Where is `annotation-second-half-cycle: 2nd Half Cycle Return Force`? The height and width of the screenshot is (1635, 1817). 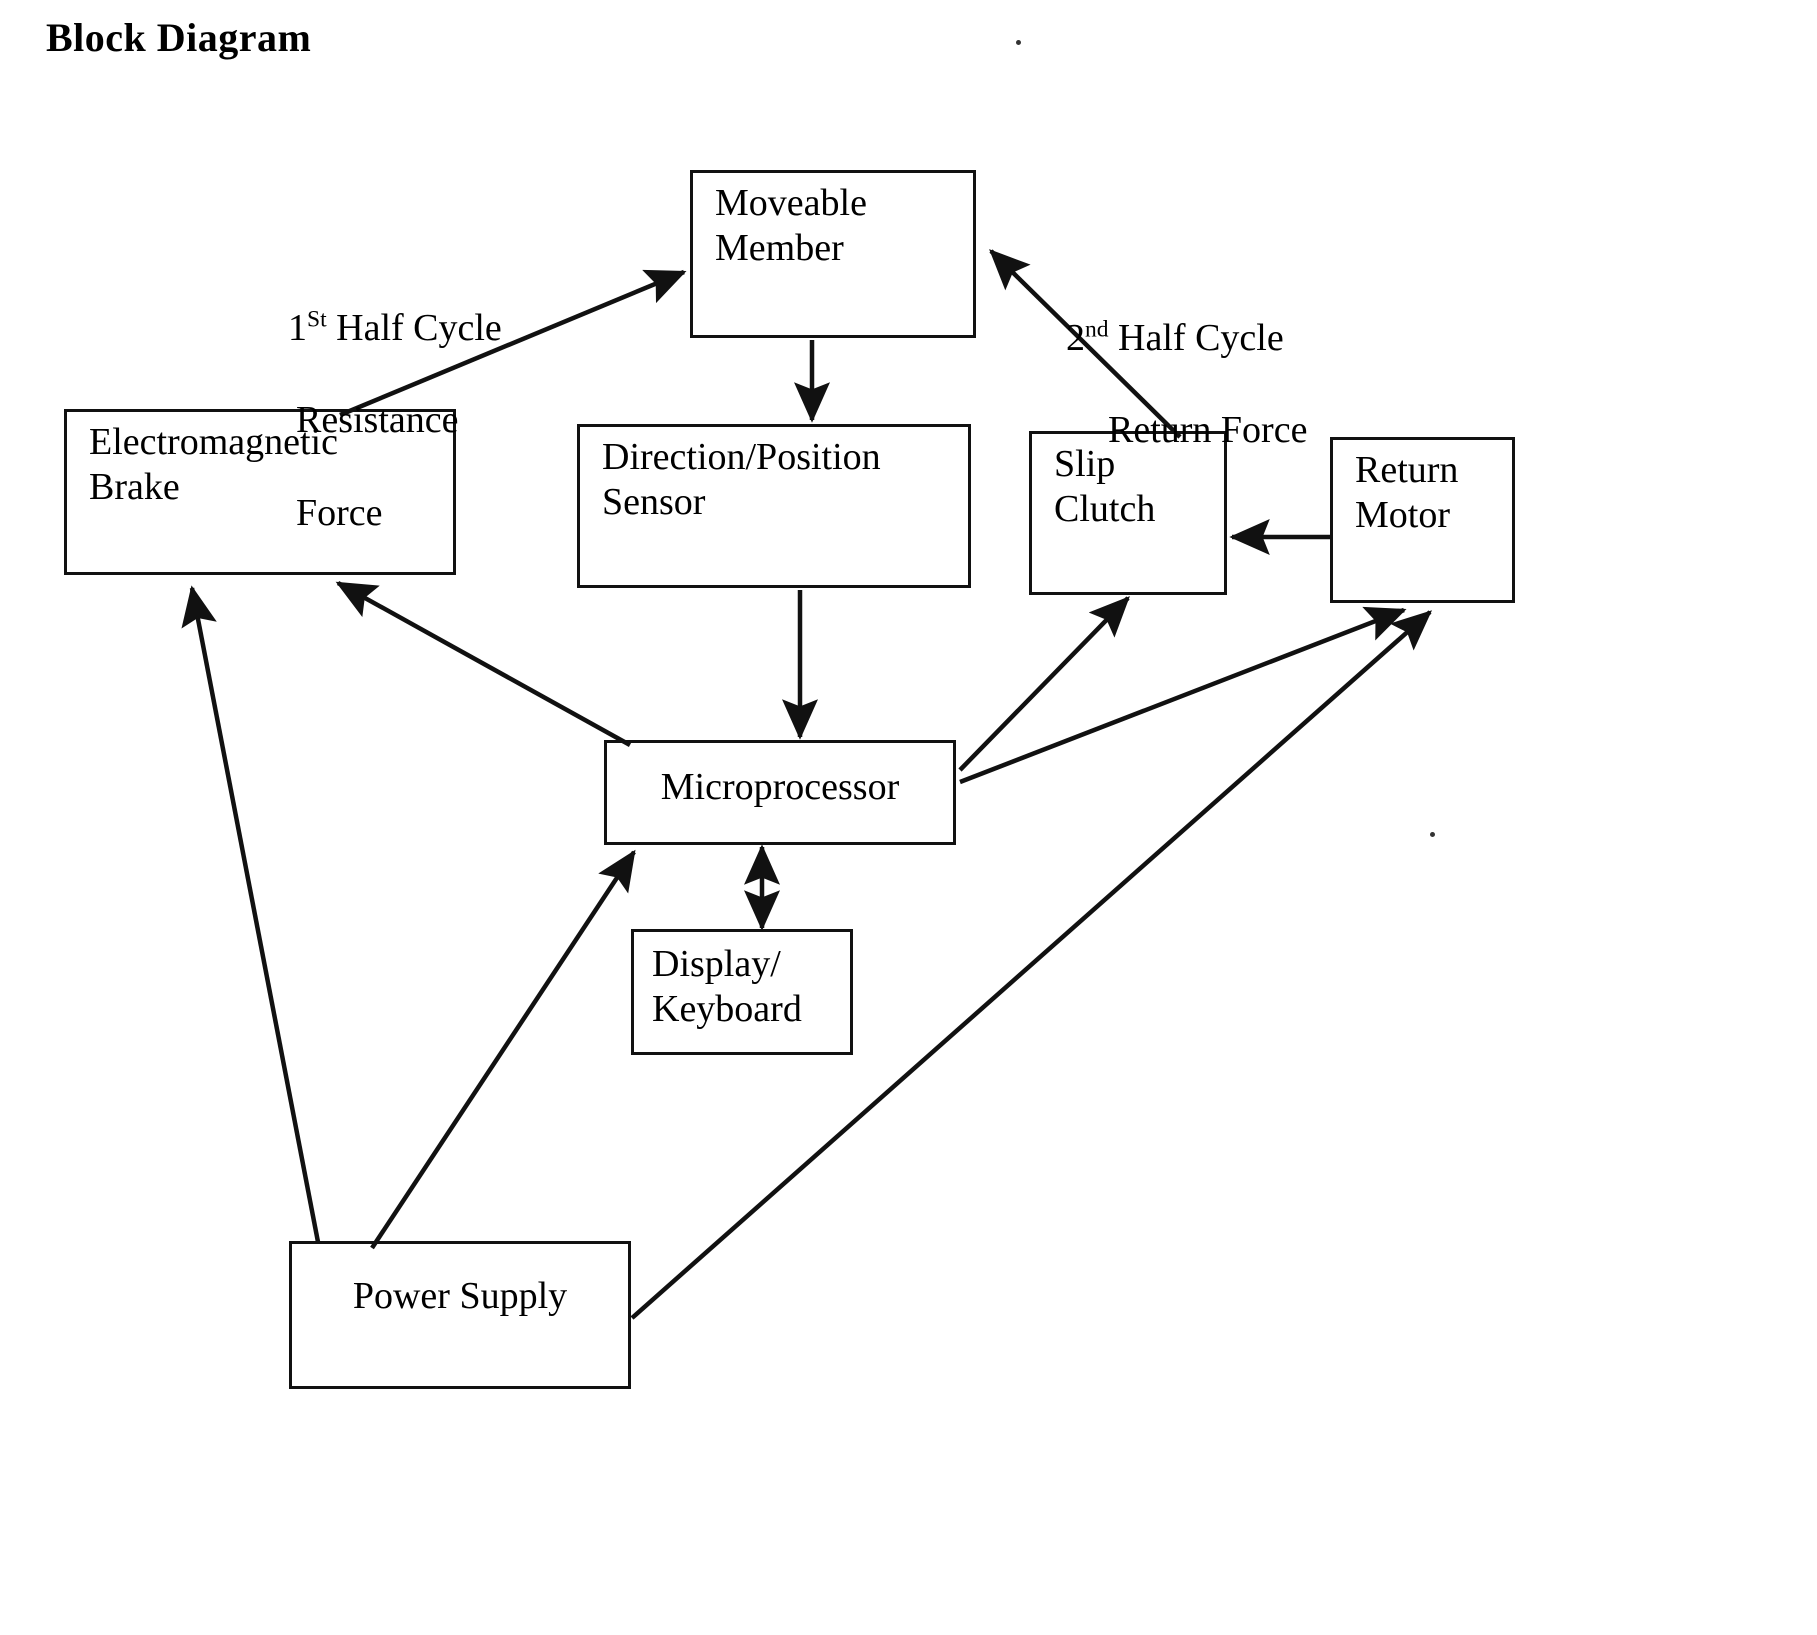 annotation-second-half-cycle: 2nd Half Cycle Return Force is located at coordinates (1276, 361).